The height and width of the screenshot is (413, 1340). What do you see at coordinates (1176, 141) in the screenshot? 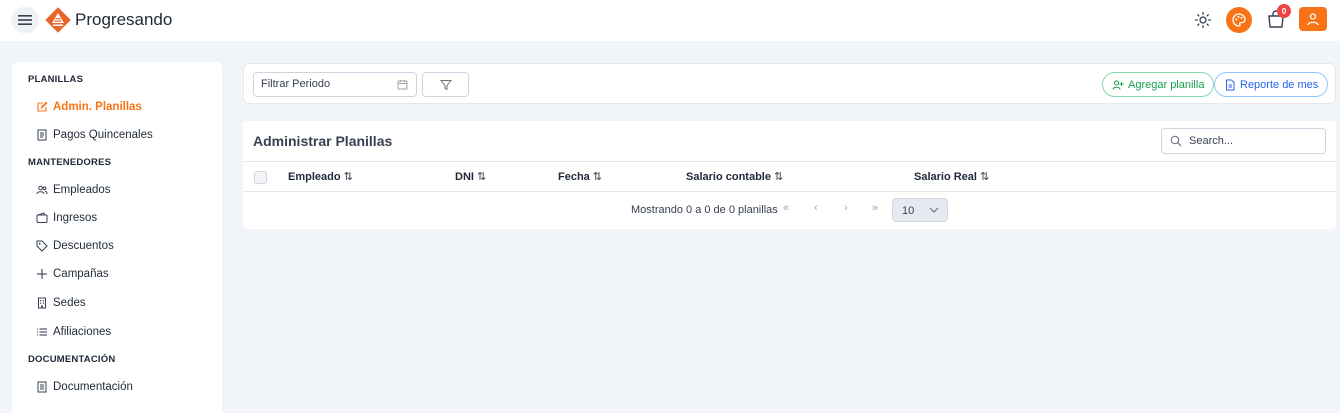
I see `search-icon` at bounding box center [1176, 141].